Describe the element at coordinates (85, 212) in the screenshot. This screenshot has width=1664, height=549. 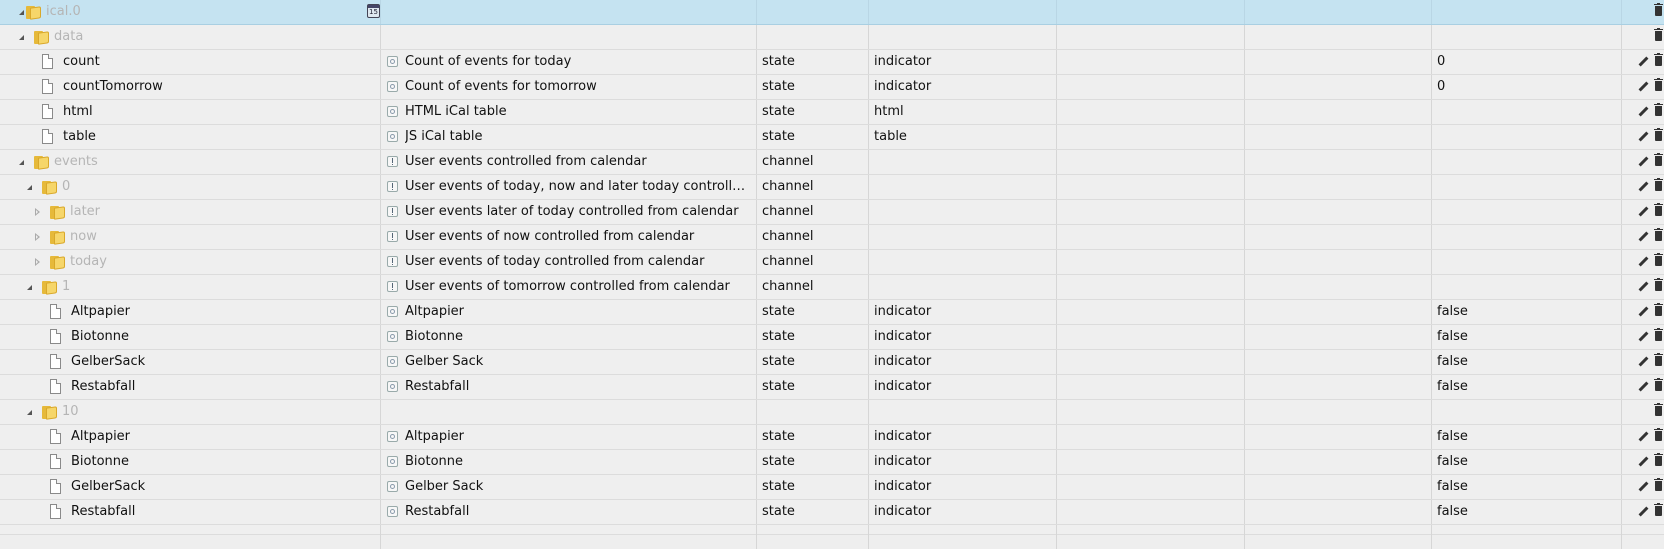
I see `object-name: later` at that location.